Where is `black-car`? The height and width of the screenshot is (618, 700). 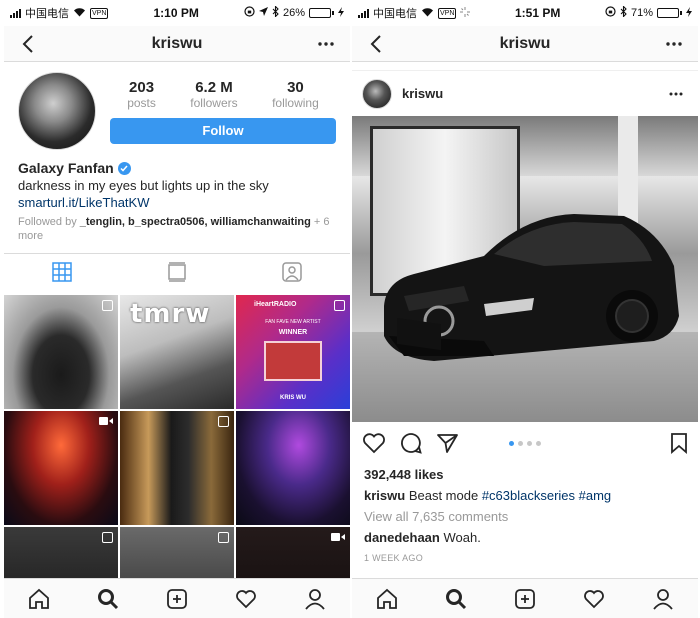 black-car is located at coordinates (531, 287).